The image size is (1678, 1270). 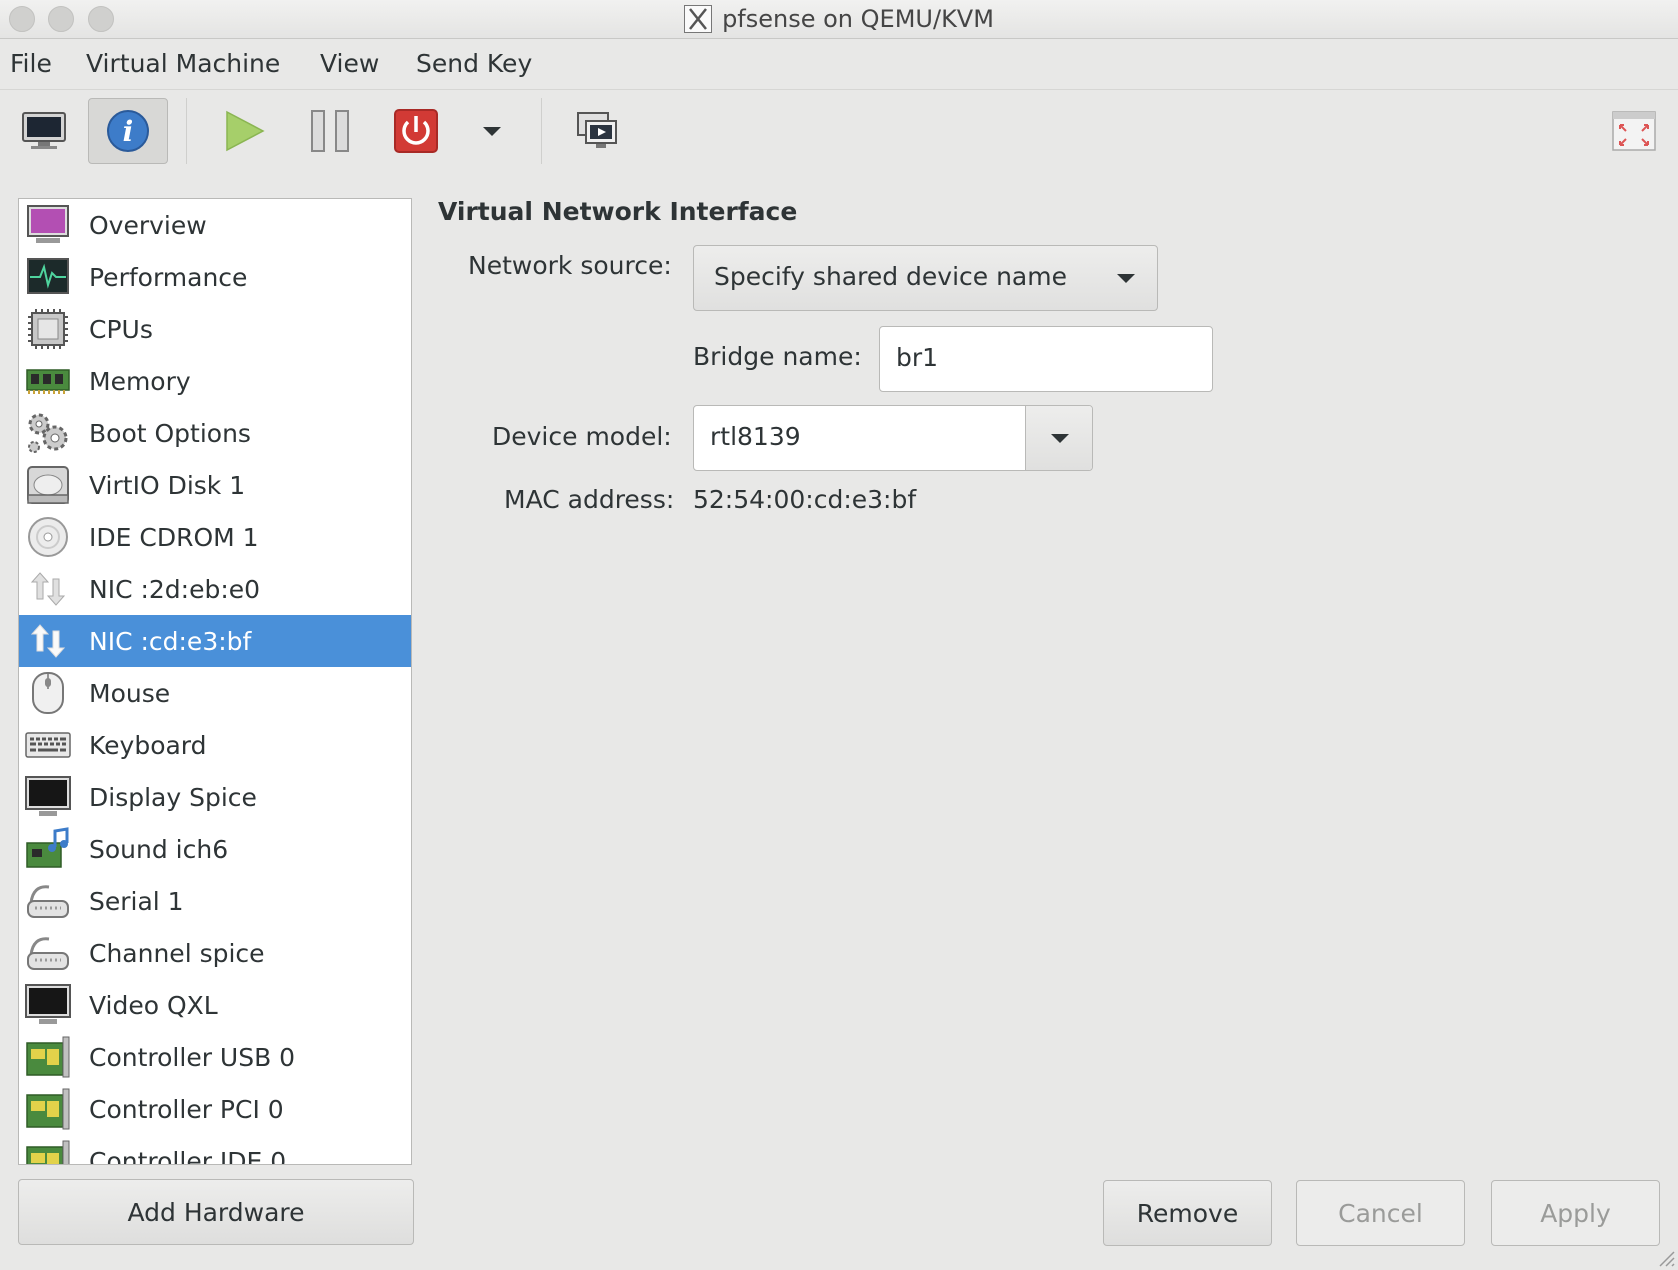 I want to click on shutdown-button, so click(x=416, y=131).